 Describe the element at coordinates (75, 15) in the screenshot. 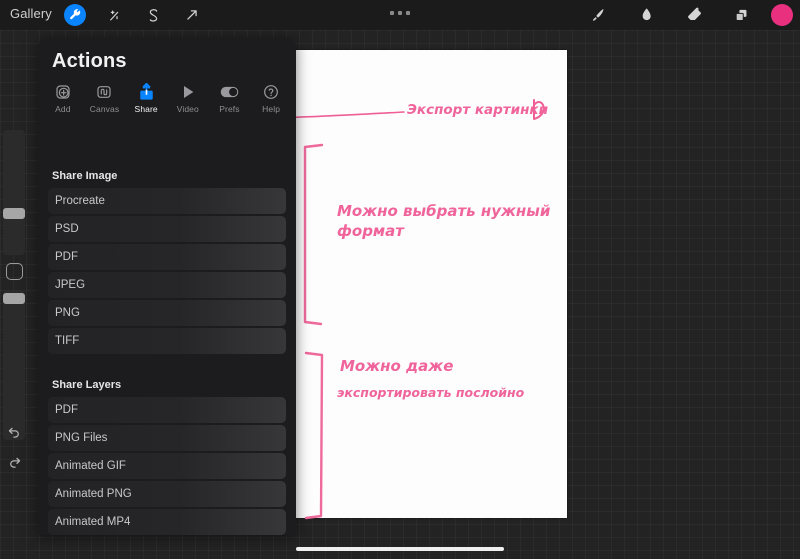

I see `wrench-icon` at that location.